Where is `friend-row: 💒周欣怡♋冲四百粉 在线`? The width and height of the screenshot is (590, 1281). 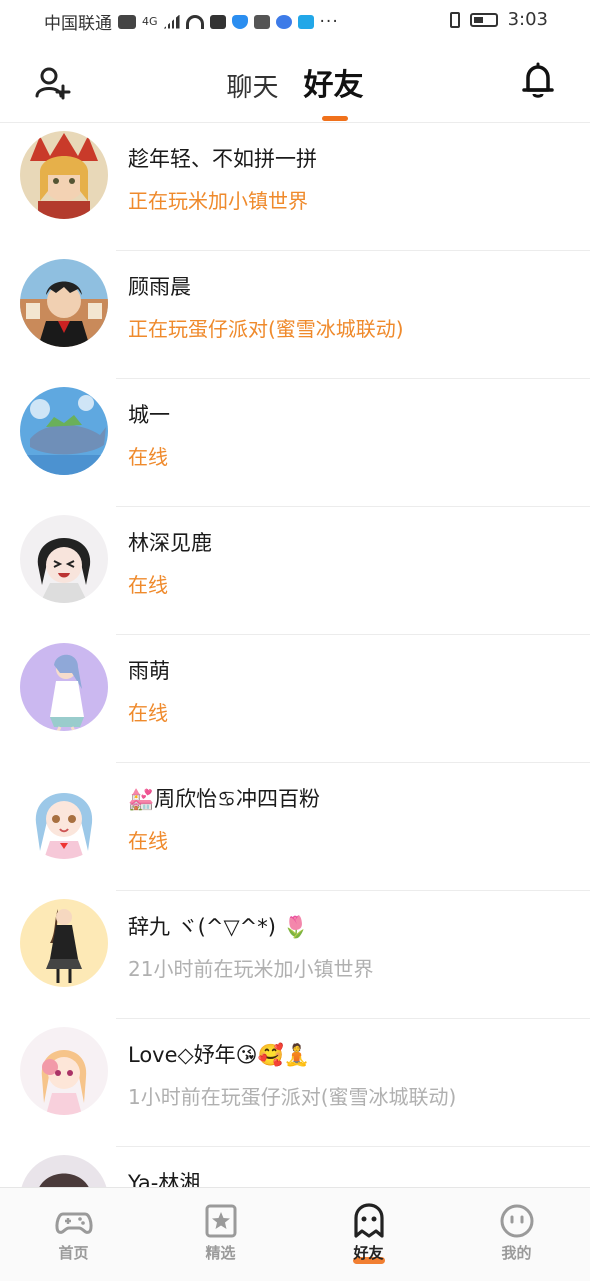 friend-row: 💒周欣怡♋冲四百粉 在线 is located at coordinates (295, 827).